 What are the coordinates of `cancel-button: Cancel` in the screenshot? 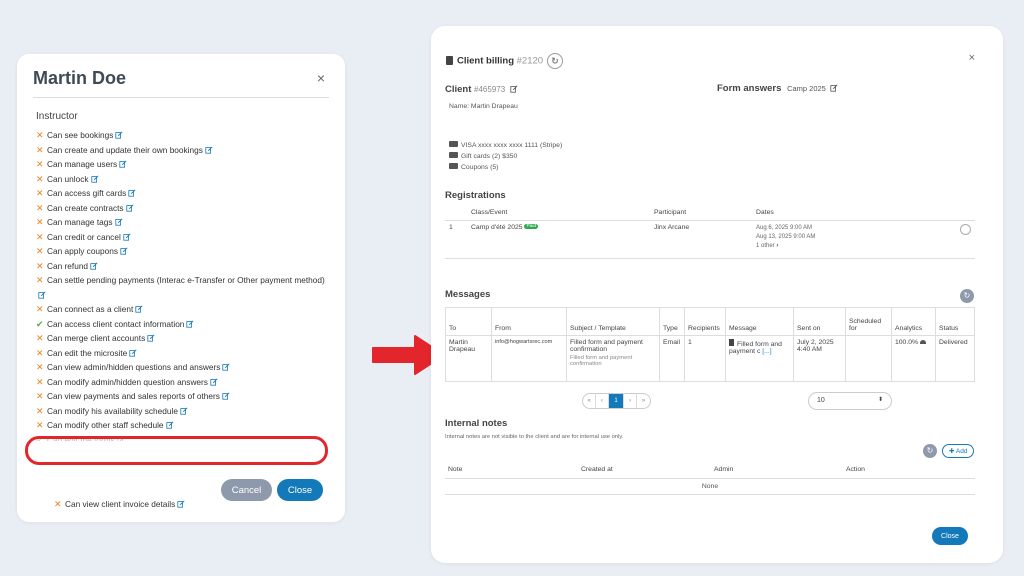 It's located at (246, 490).